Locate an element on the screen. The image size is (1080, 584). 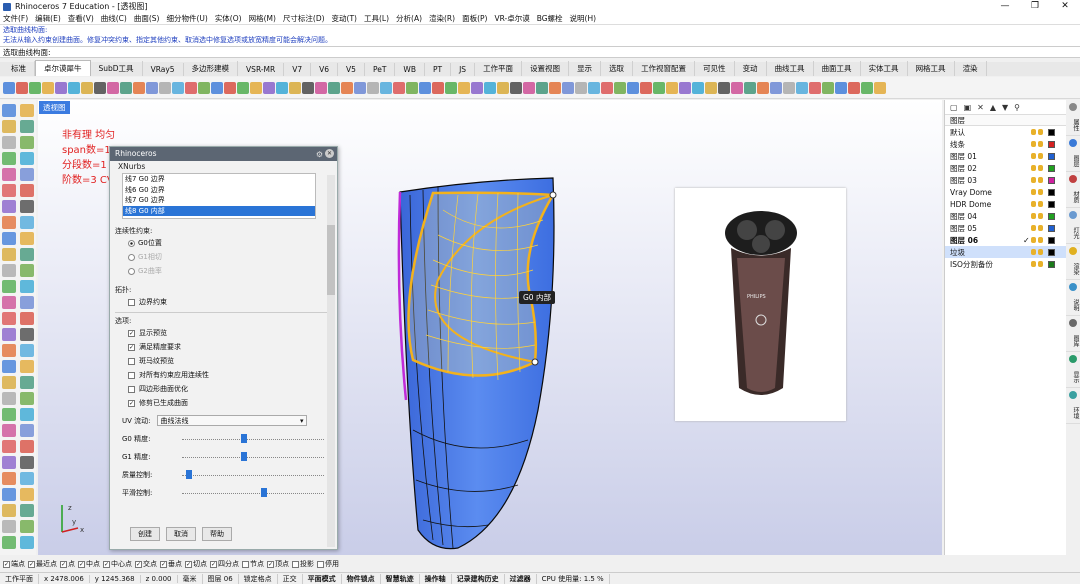
osnap-checkbox: 投影 is located at coordinates (303, 564).